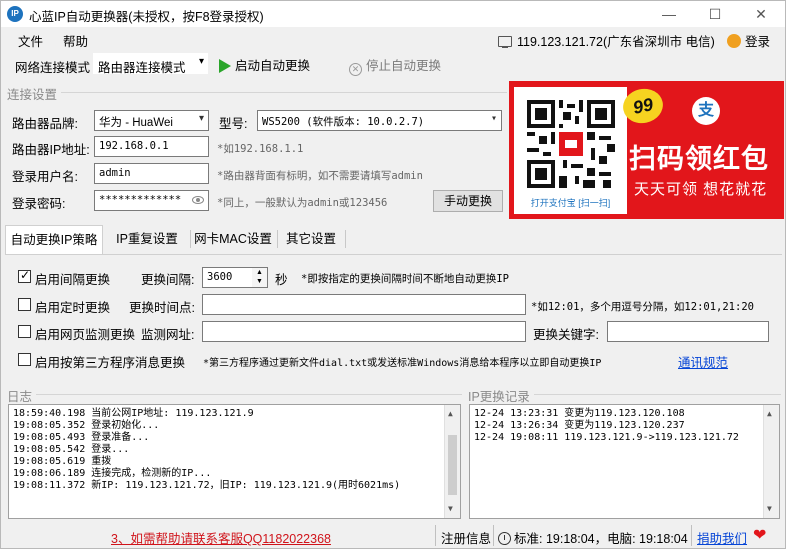 This screenshot has width=786, height=549. I want to click on log-scrollbar: ▲ ▼, so click(452, 461).